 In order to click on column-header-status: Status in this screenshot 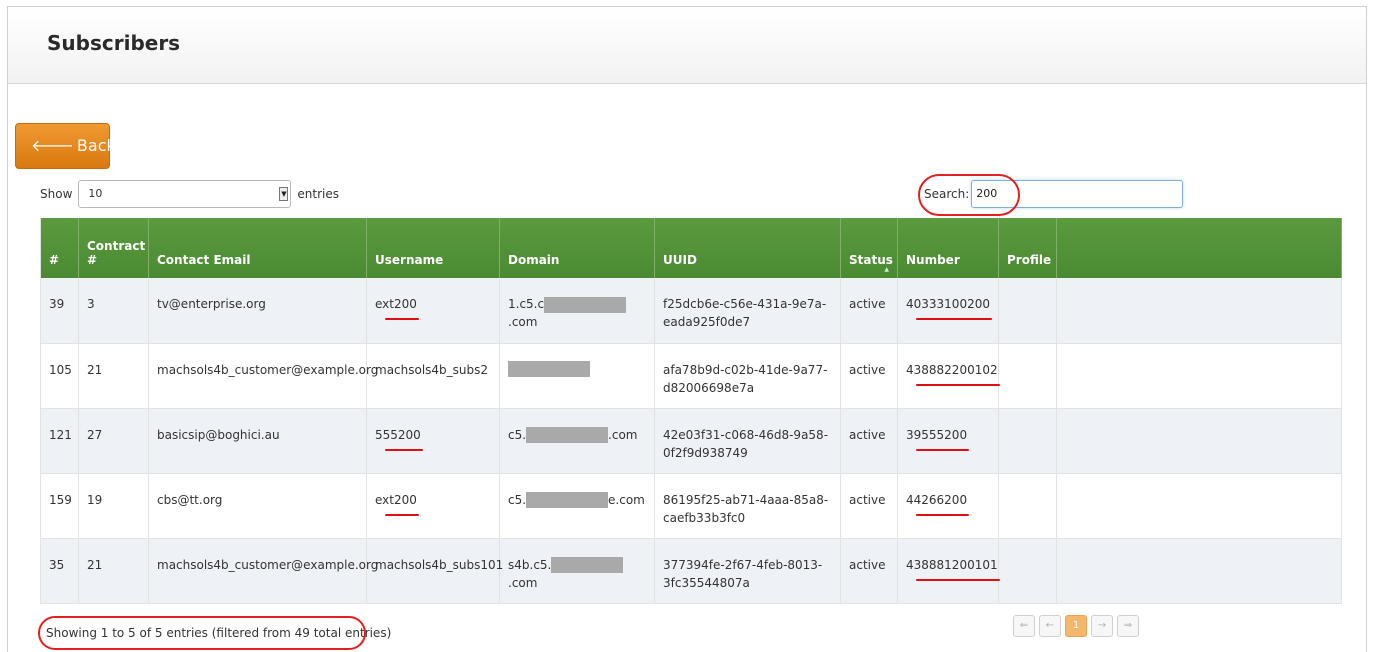, I will do `click(869, 248)`.